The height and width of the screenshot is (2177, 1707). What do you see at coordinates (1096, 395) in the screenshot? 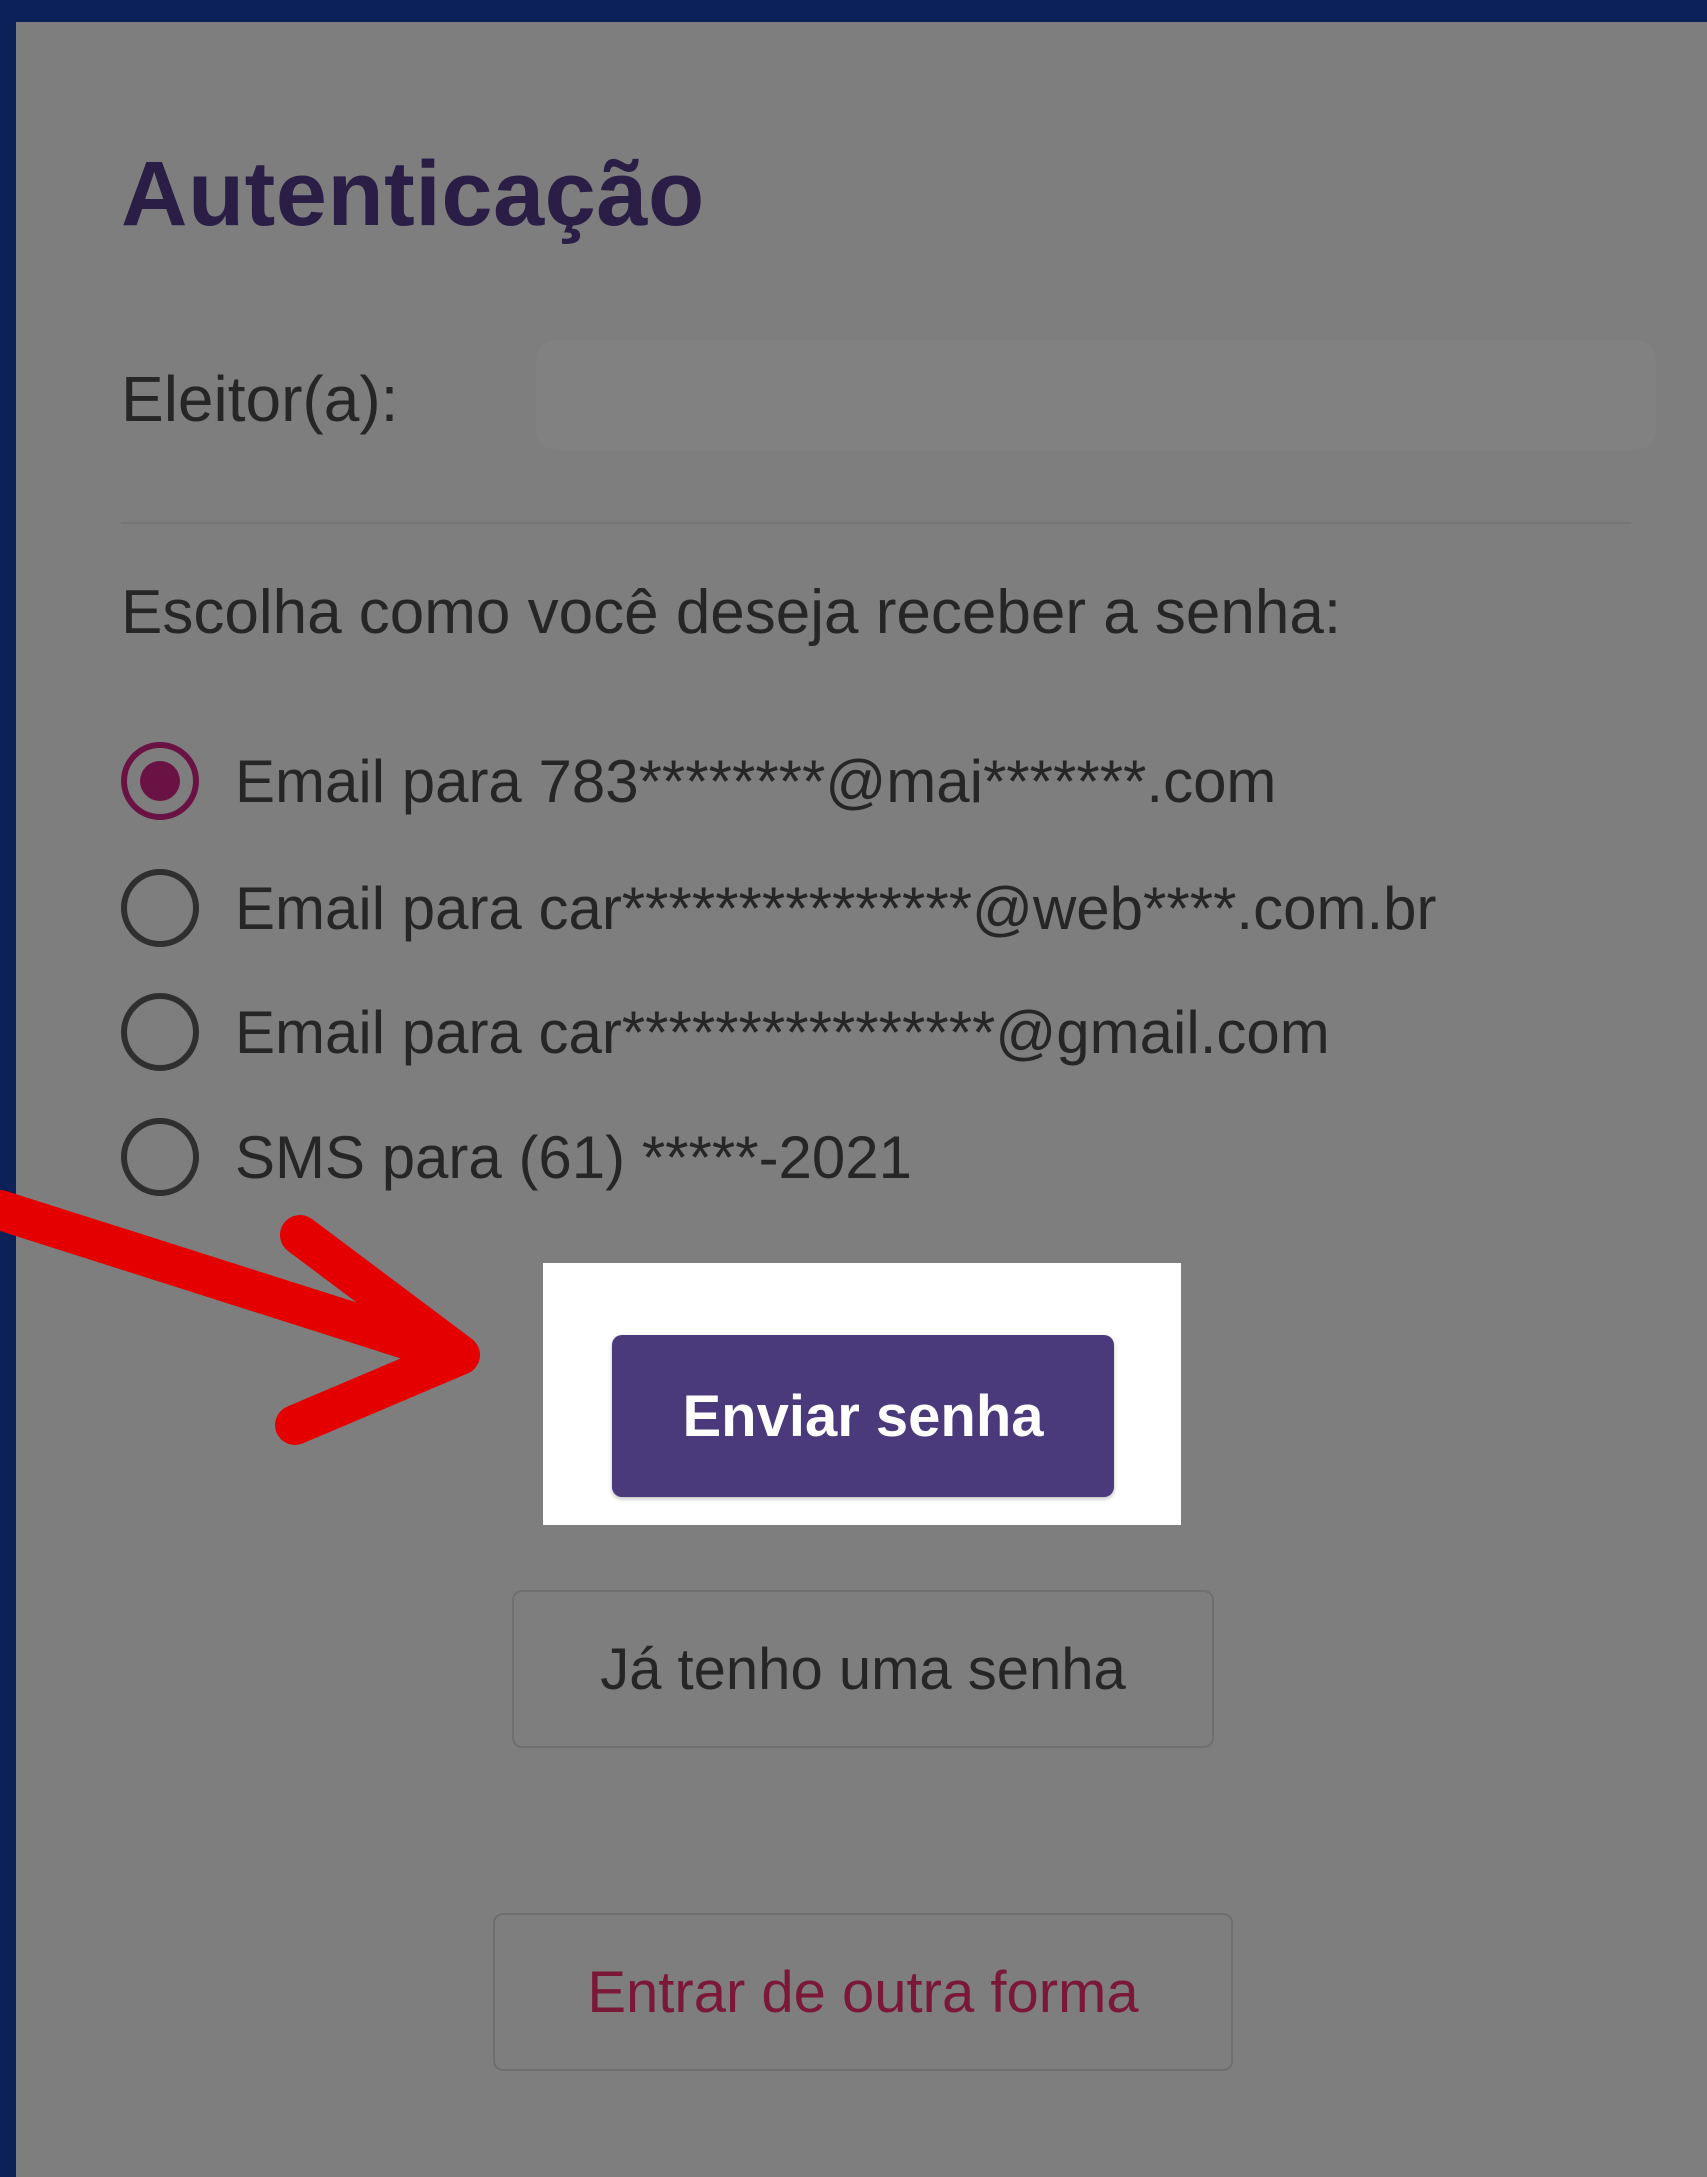
I see `voter-name-value` at bounding box center [1096, 395].